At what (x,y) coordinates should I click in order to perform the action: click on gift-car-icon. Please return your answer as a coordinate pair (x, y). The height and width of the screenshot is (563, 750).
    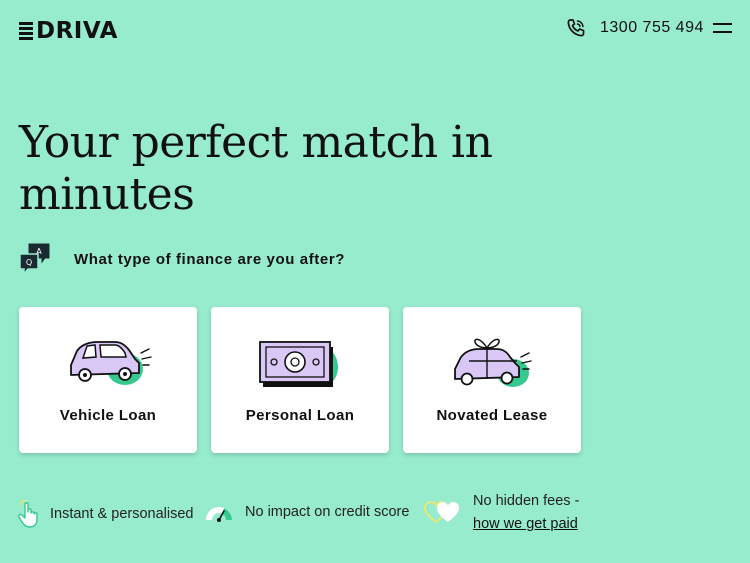
    Looking at the image, I should click on (493, 362).